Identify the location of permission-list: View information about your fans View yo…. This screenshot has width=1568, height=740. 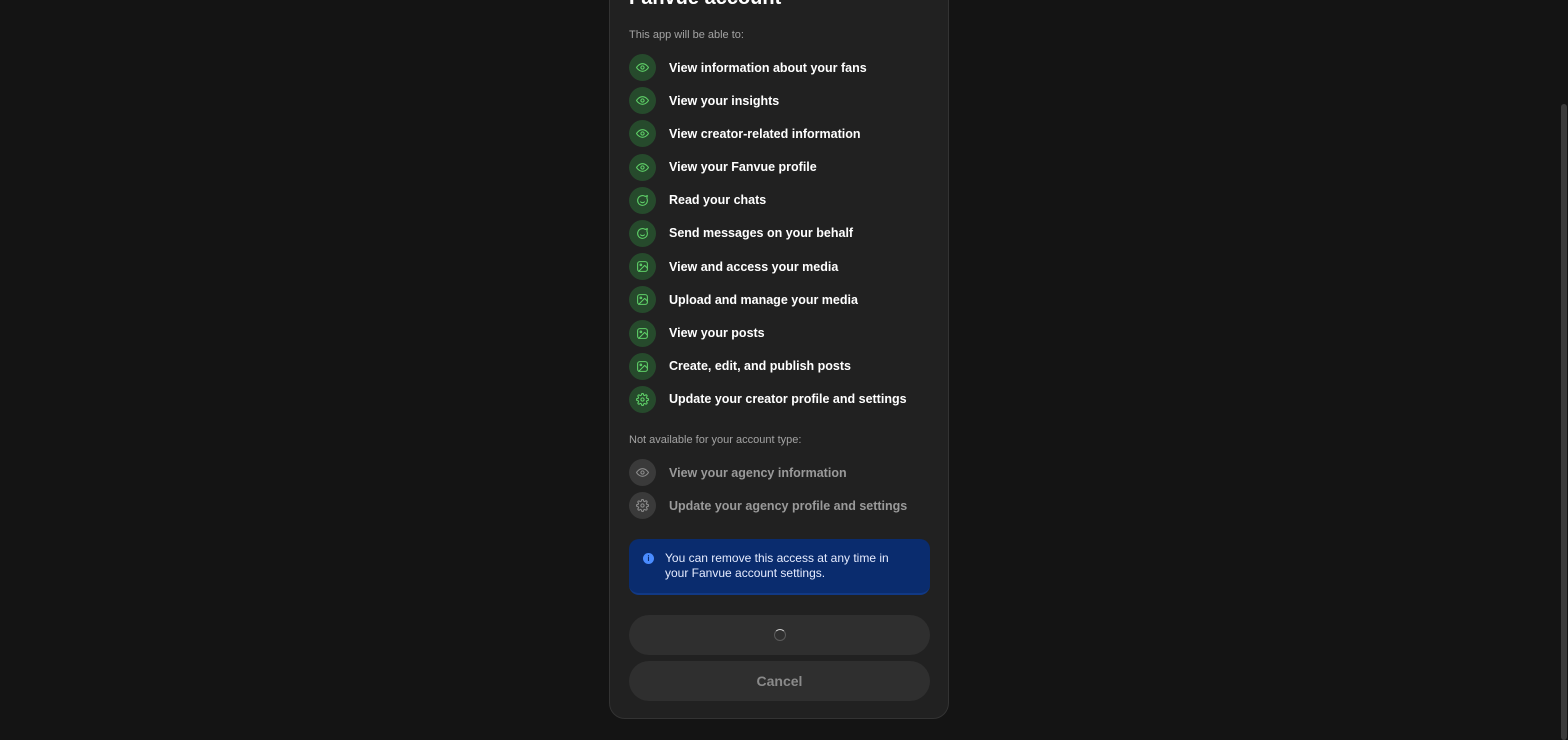
(779, 236).